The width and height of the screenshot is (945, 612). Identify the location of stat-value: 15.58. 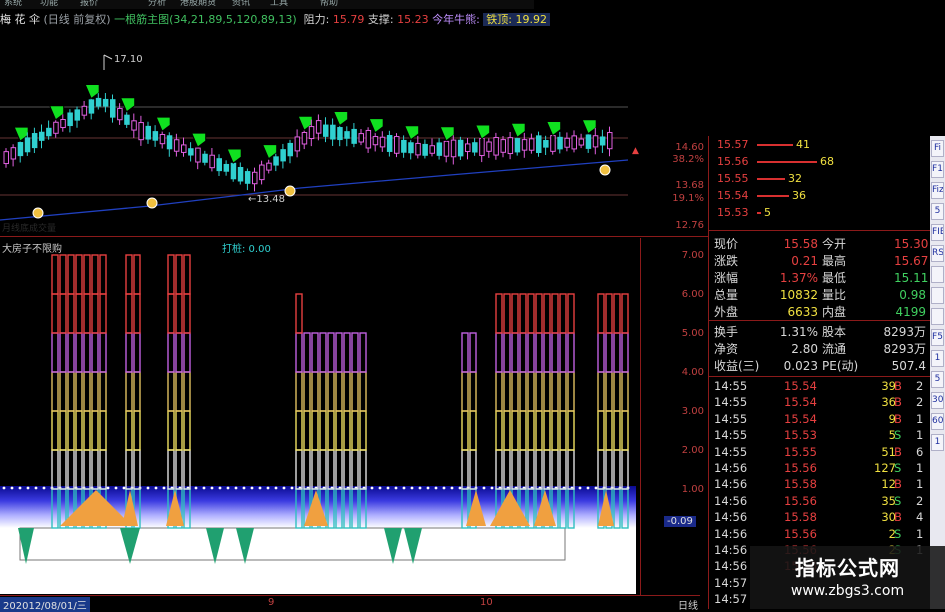
(800, 244).